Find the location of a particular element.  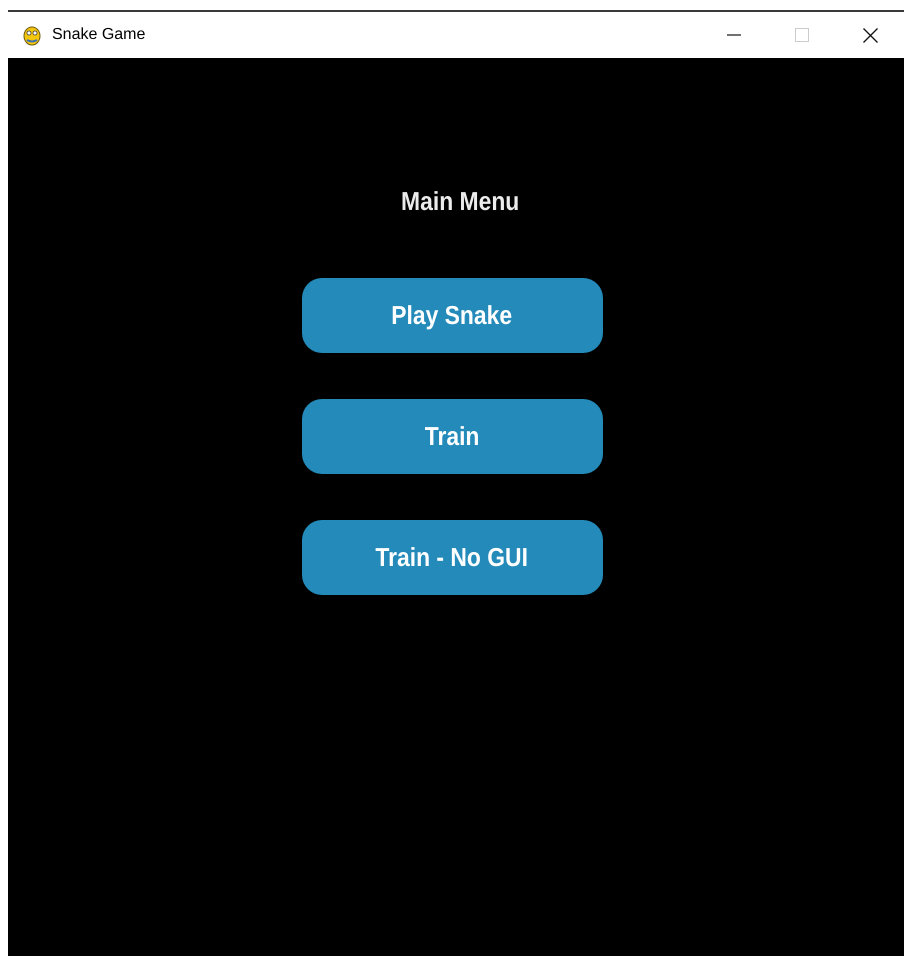

close-icon is located at coordinates (870, 35).